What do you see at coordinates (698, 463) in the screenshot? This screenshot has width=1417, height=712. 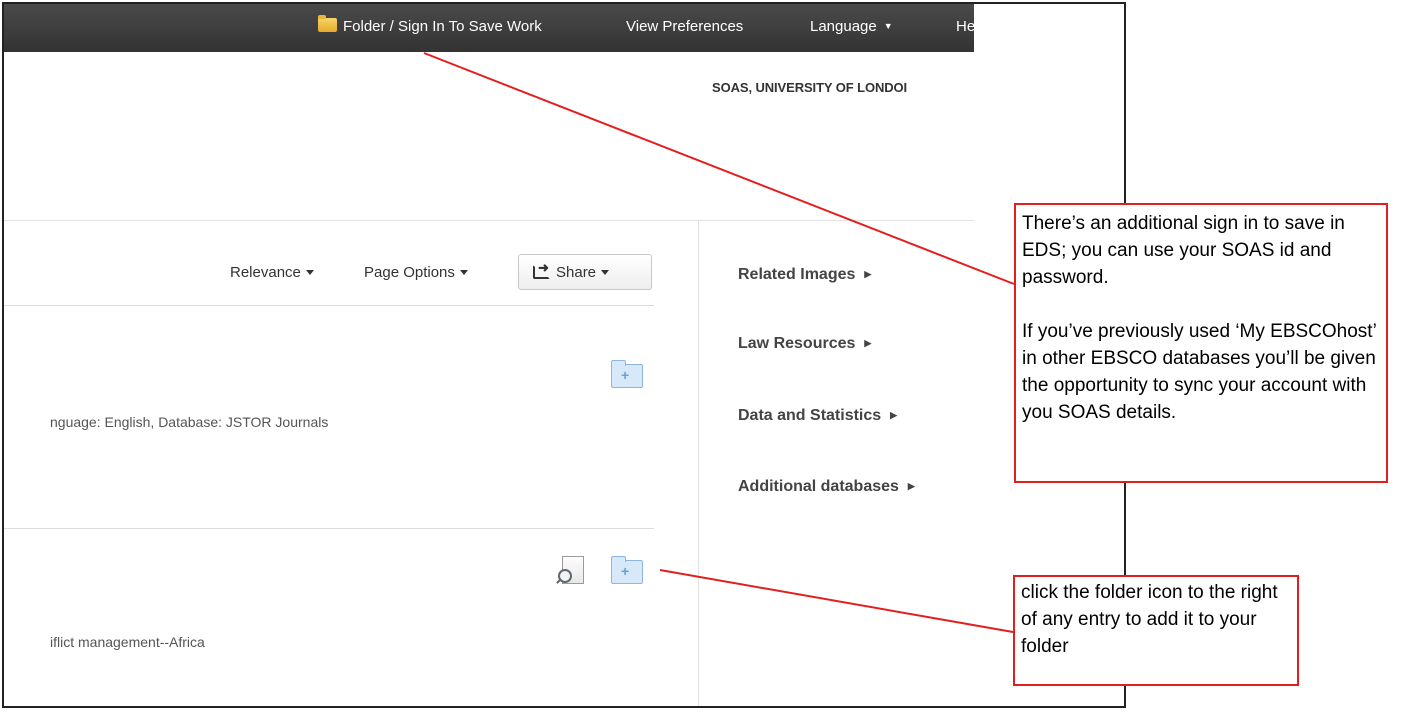 I see `column-divider` at bounding box center [698, 463].